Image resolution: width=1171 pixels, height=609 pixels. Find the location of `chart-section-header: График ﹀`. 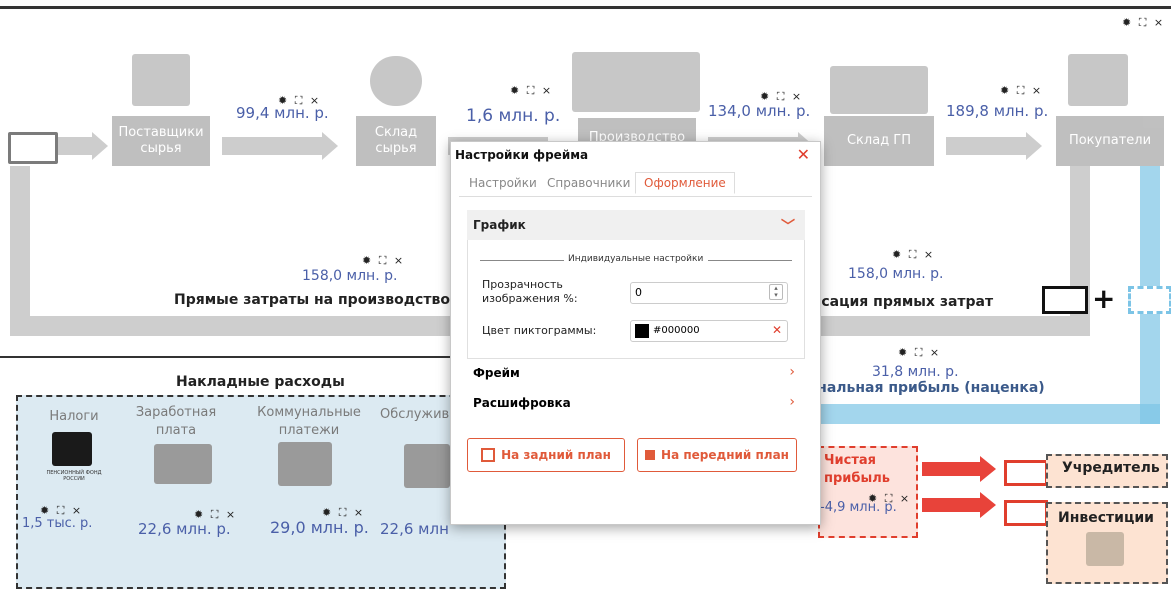

chart-section-header: График ﹀ is located at coordinates (636, 225).